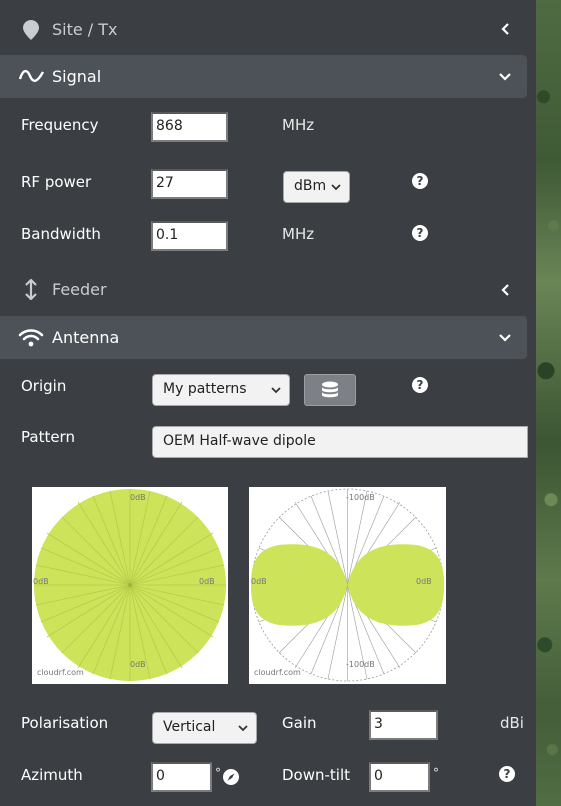 Image resolution: width=561 pixels, height=806 pixels. Describe the element at coordinates (189, 184) in the screenshot. I see `rf-power-input: 27` at that location.